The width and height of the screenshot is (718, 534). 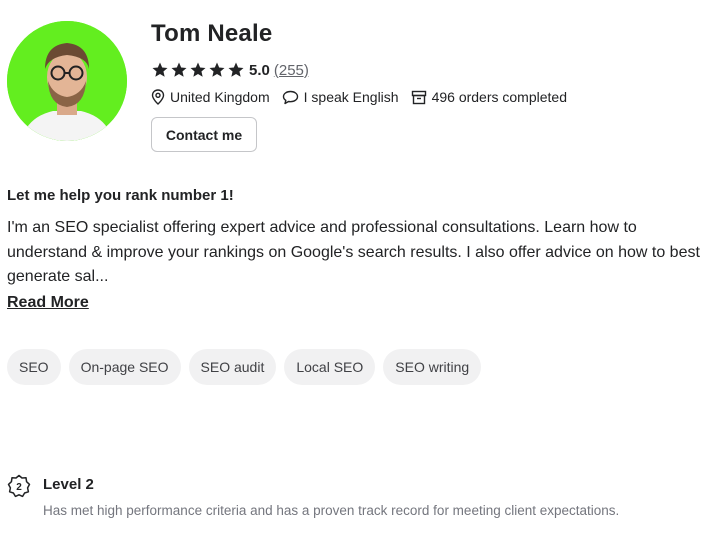 I want to click on skill-tag: Local SEO, so click(x=330, y=367).